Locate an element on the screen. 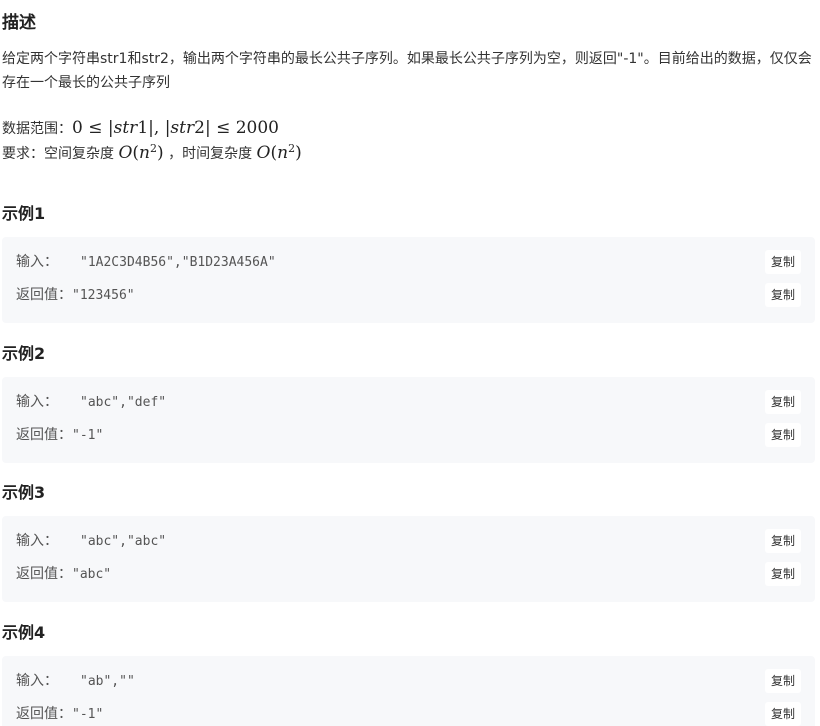 This screenshot has height=726, width=820. requirement-label: 要求：空间复杂度 is located at coordinates (58, 154).